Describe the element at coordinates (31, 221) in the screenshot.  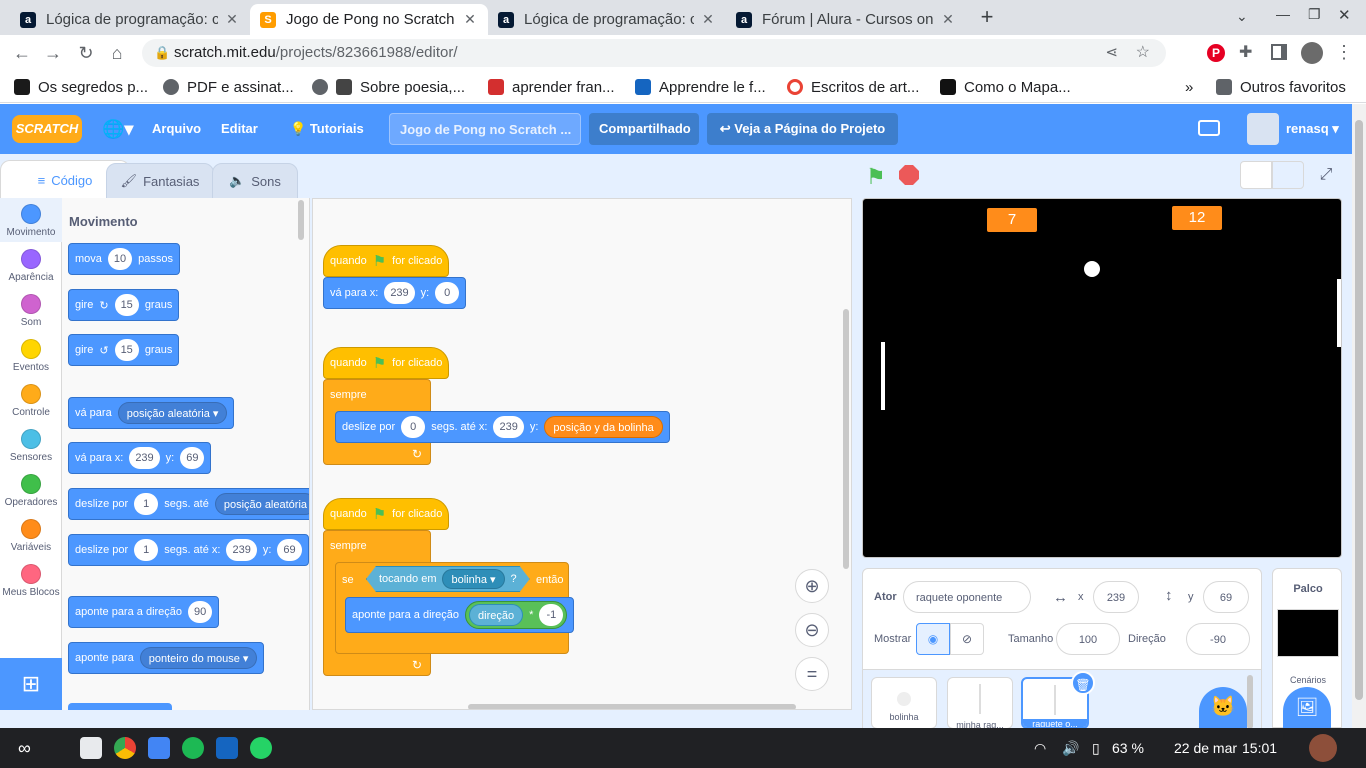
I see `category-movimento: Movimento` at that location.